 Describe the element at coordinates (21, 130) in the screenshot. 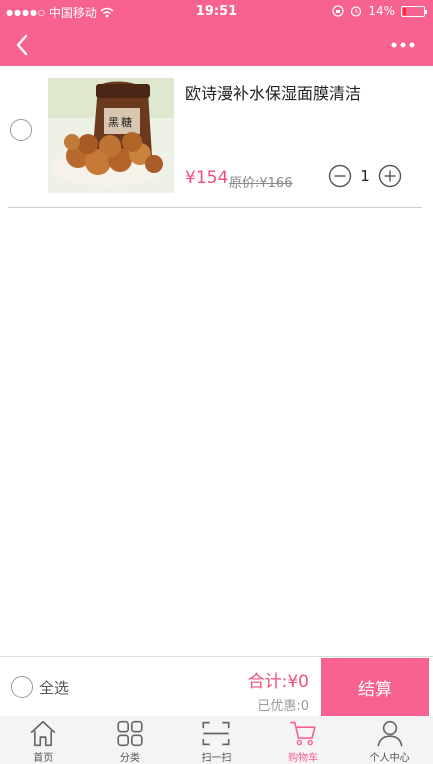

I see `item-select-radio` at that location.